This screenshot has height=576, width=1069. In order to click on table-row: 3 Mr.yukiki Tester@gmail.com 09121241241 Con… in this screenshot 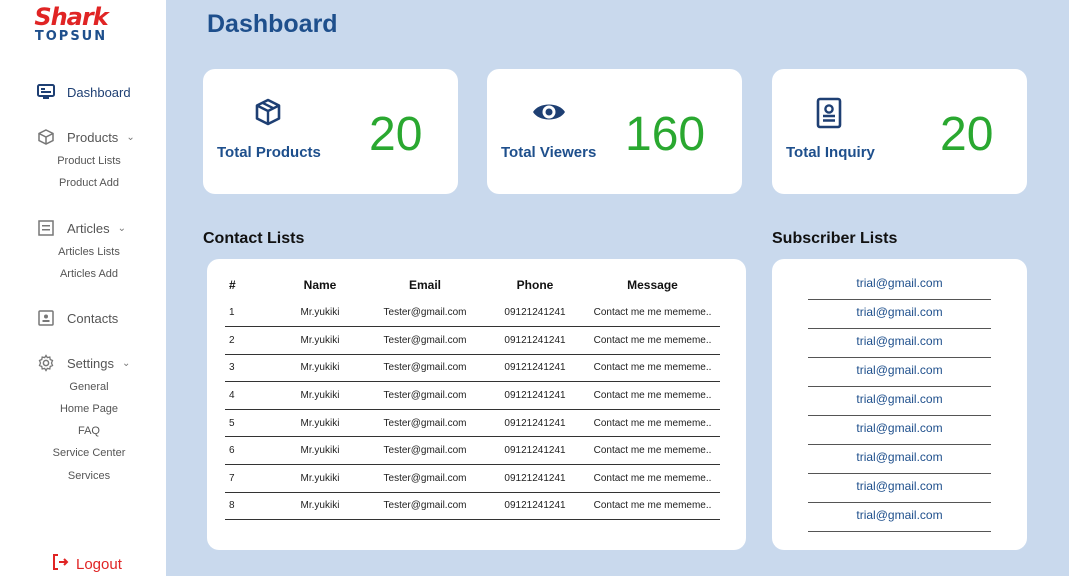, I will do `click(472, 368)`.